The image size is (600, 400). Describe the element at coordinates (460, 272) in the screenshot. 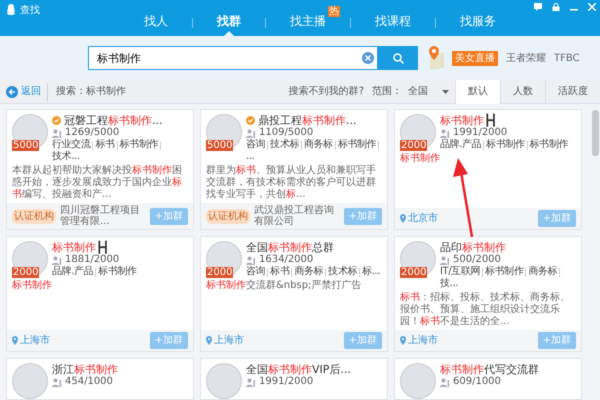

I see `group-tag: IT/互联网` at that location.